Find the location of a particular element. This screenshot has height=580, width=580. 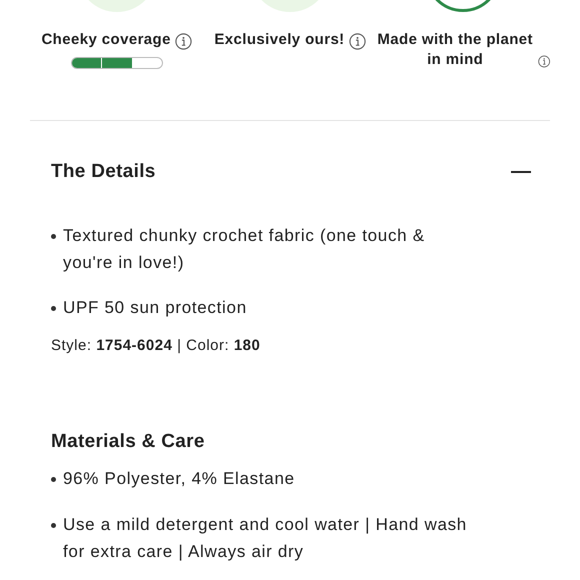

bullet-text: Textured chunky crochet fabric (one touch & you're in love!) is located at coordinates (244, 249).